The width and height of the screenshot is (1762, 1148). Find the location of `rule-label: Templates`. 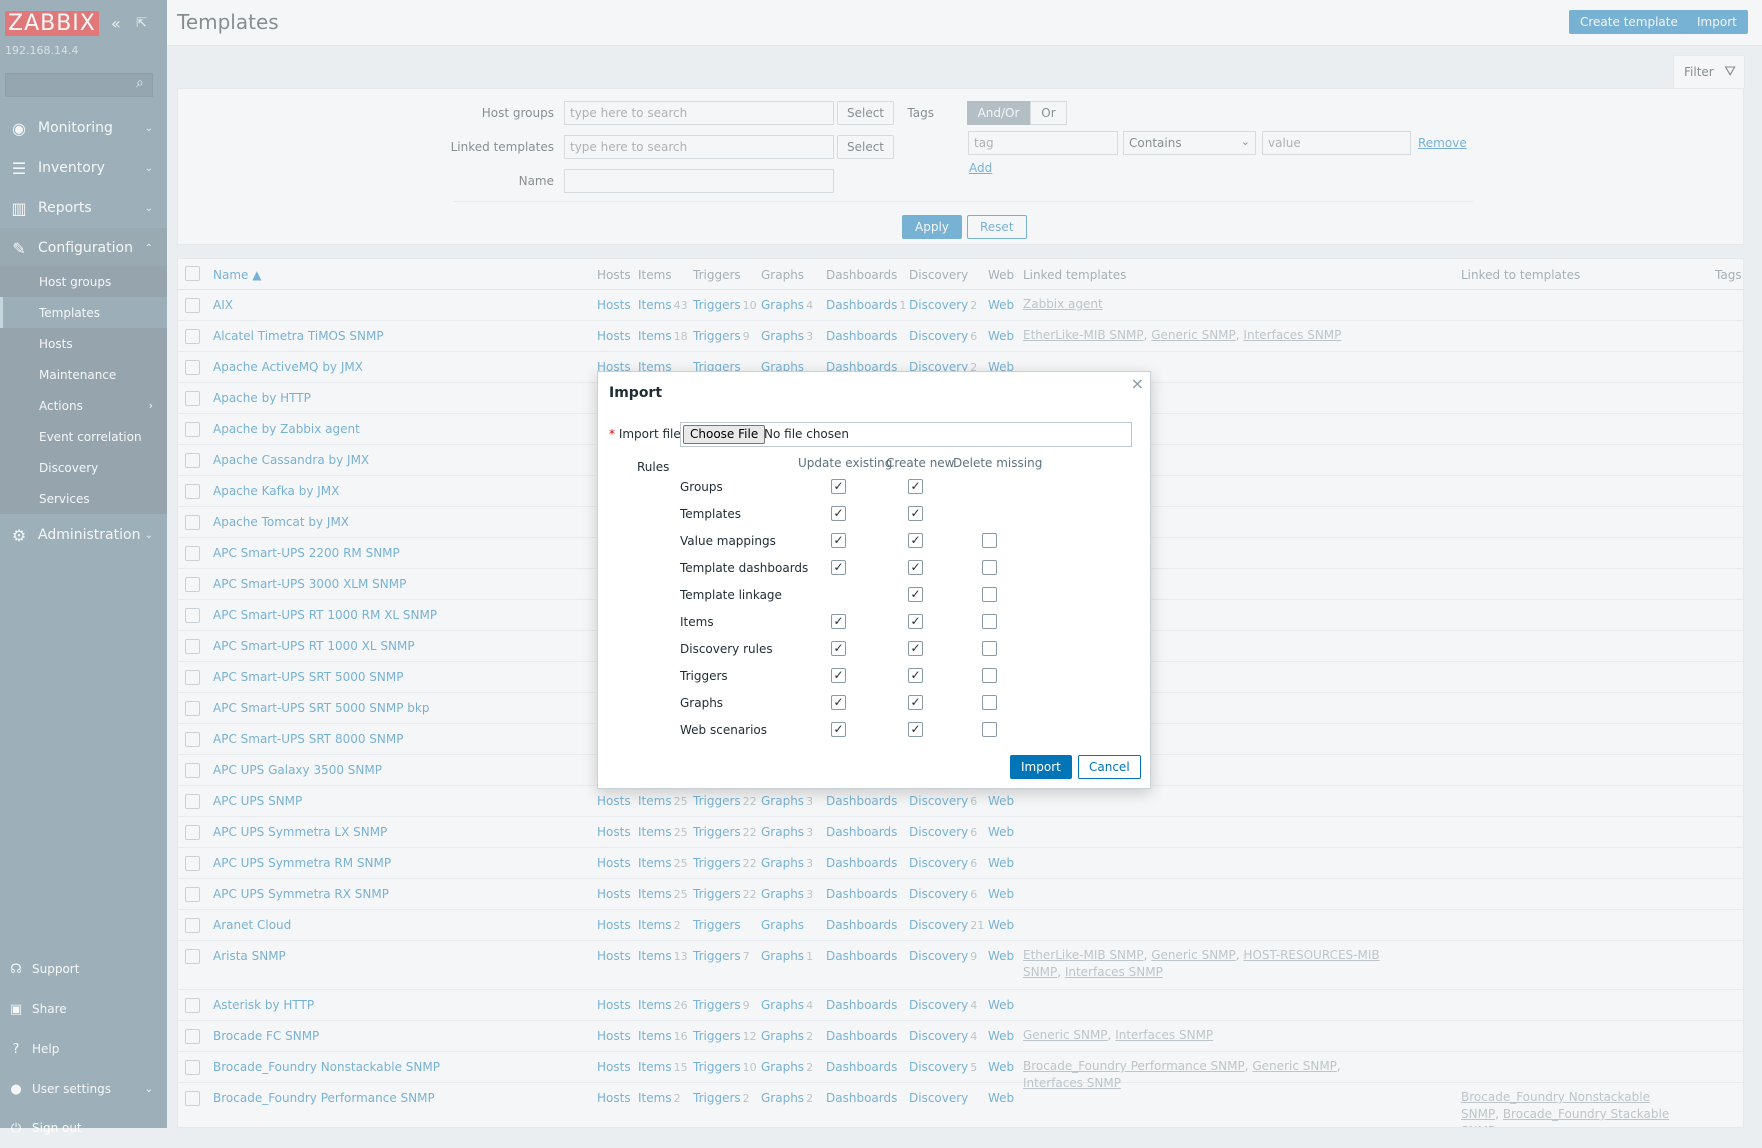

rule-label: Templates is located at coordinates (711, 514).